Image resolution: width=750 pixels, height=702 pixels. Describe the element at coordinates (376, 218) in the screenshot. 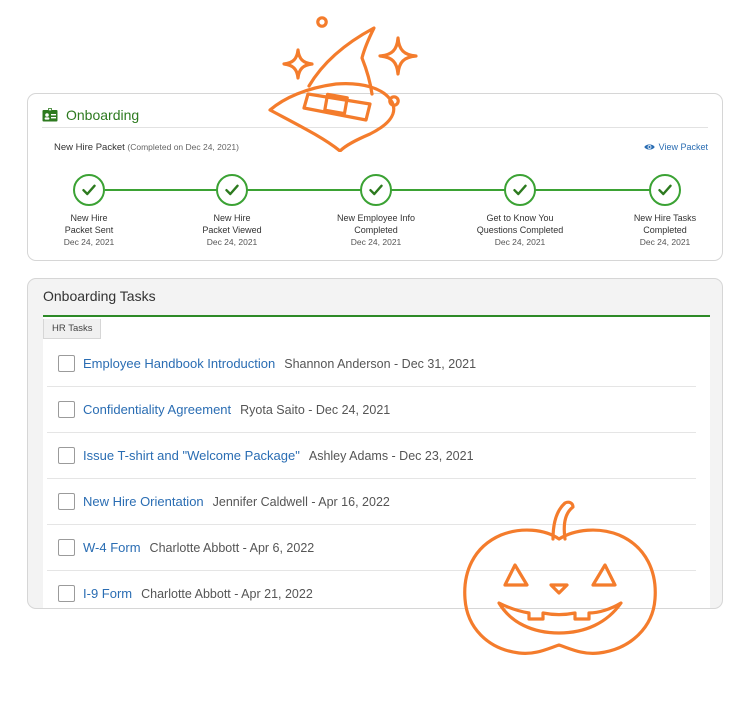

I see `step-label-line1: New Employee Info` at that location.